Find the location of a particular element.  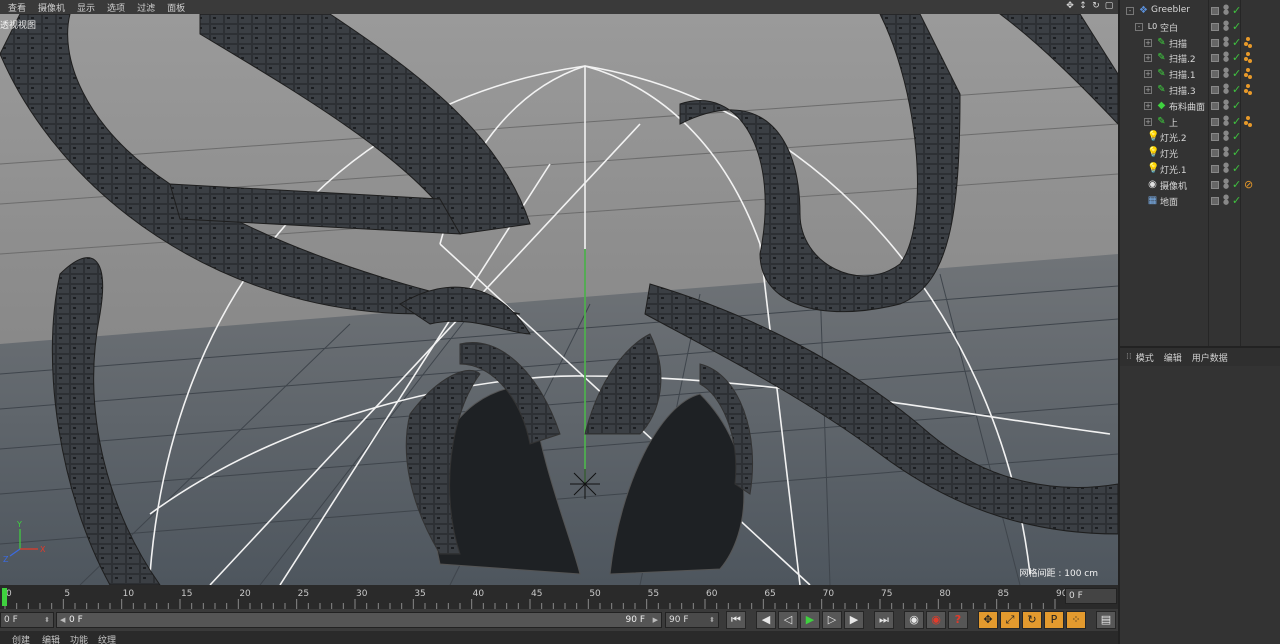

current-frame-field: 0 F ⬍ is located at coordinates (27, 620).